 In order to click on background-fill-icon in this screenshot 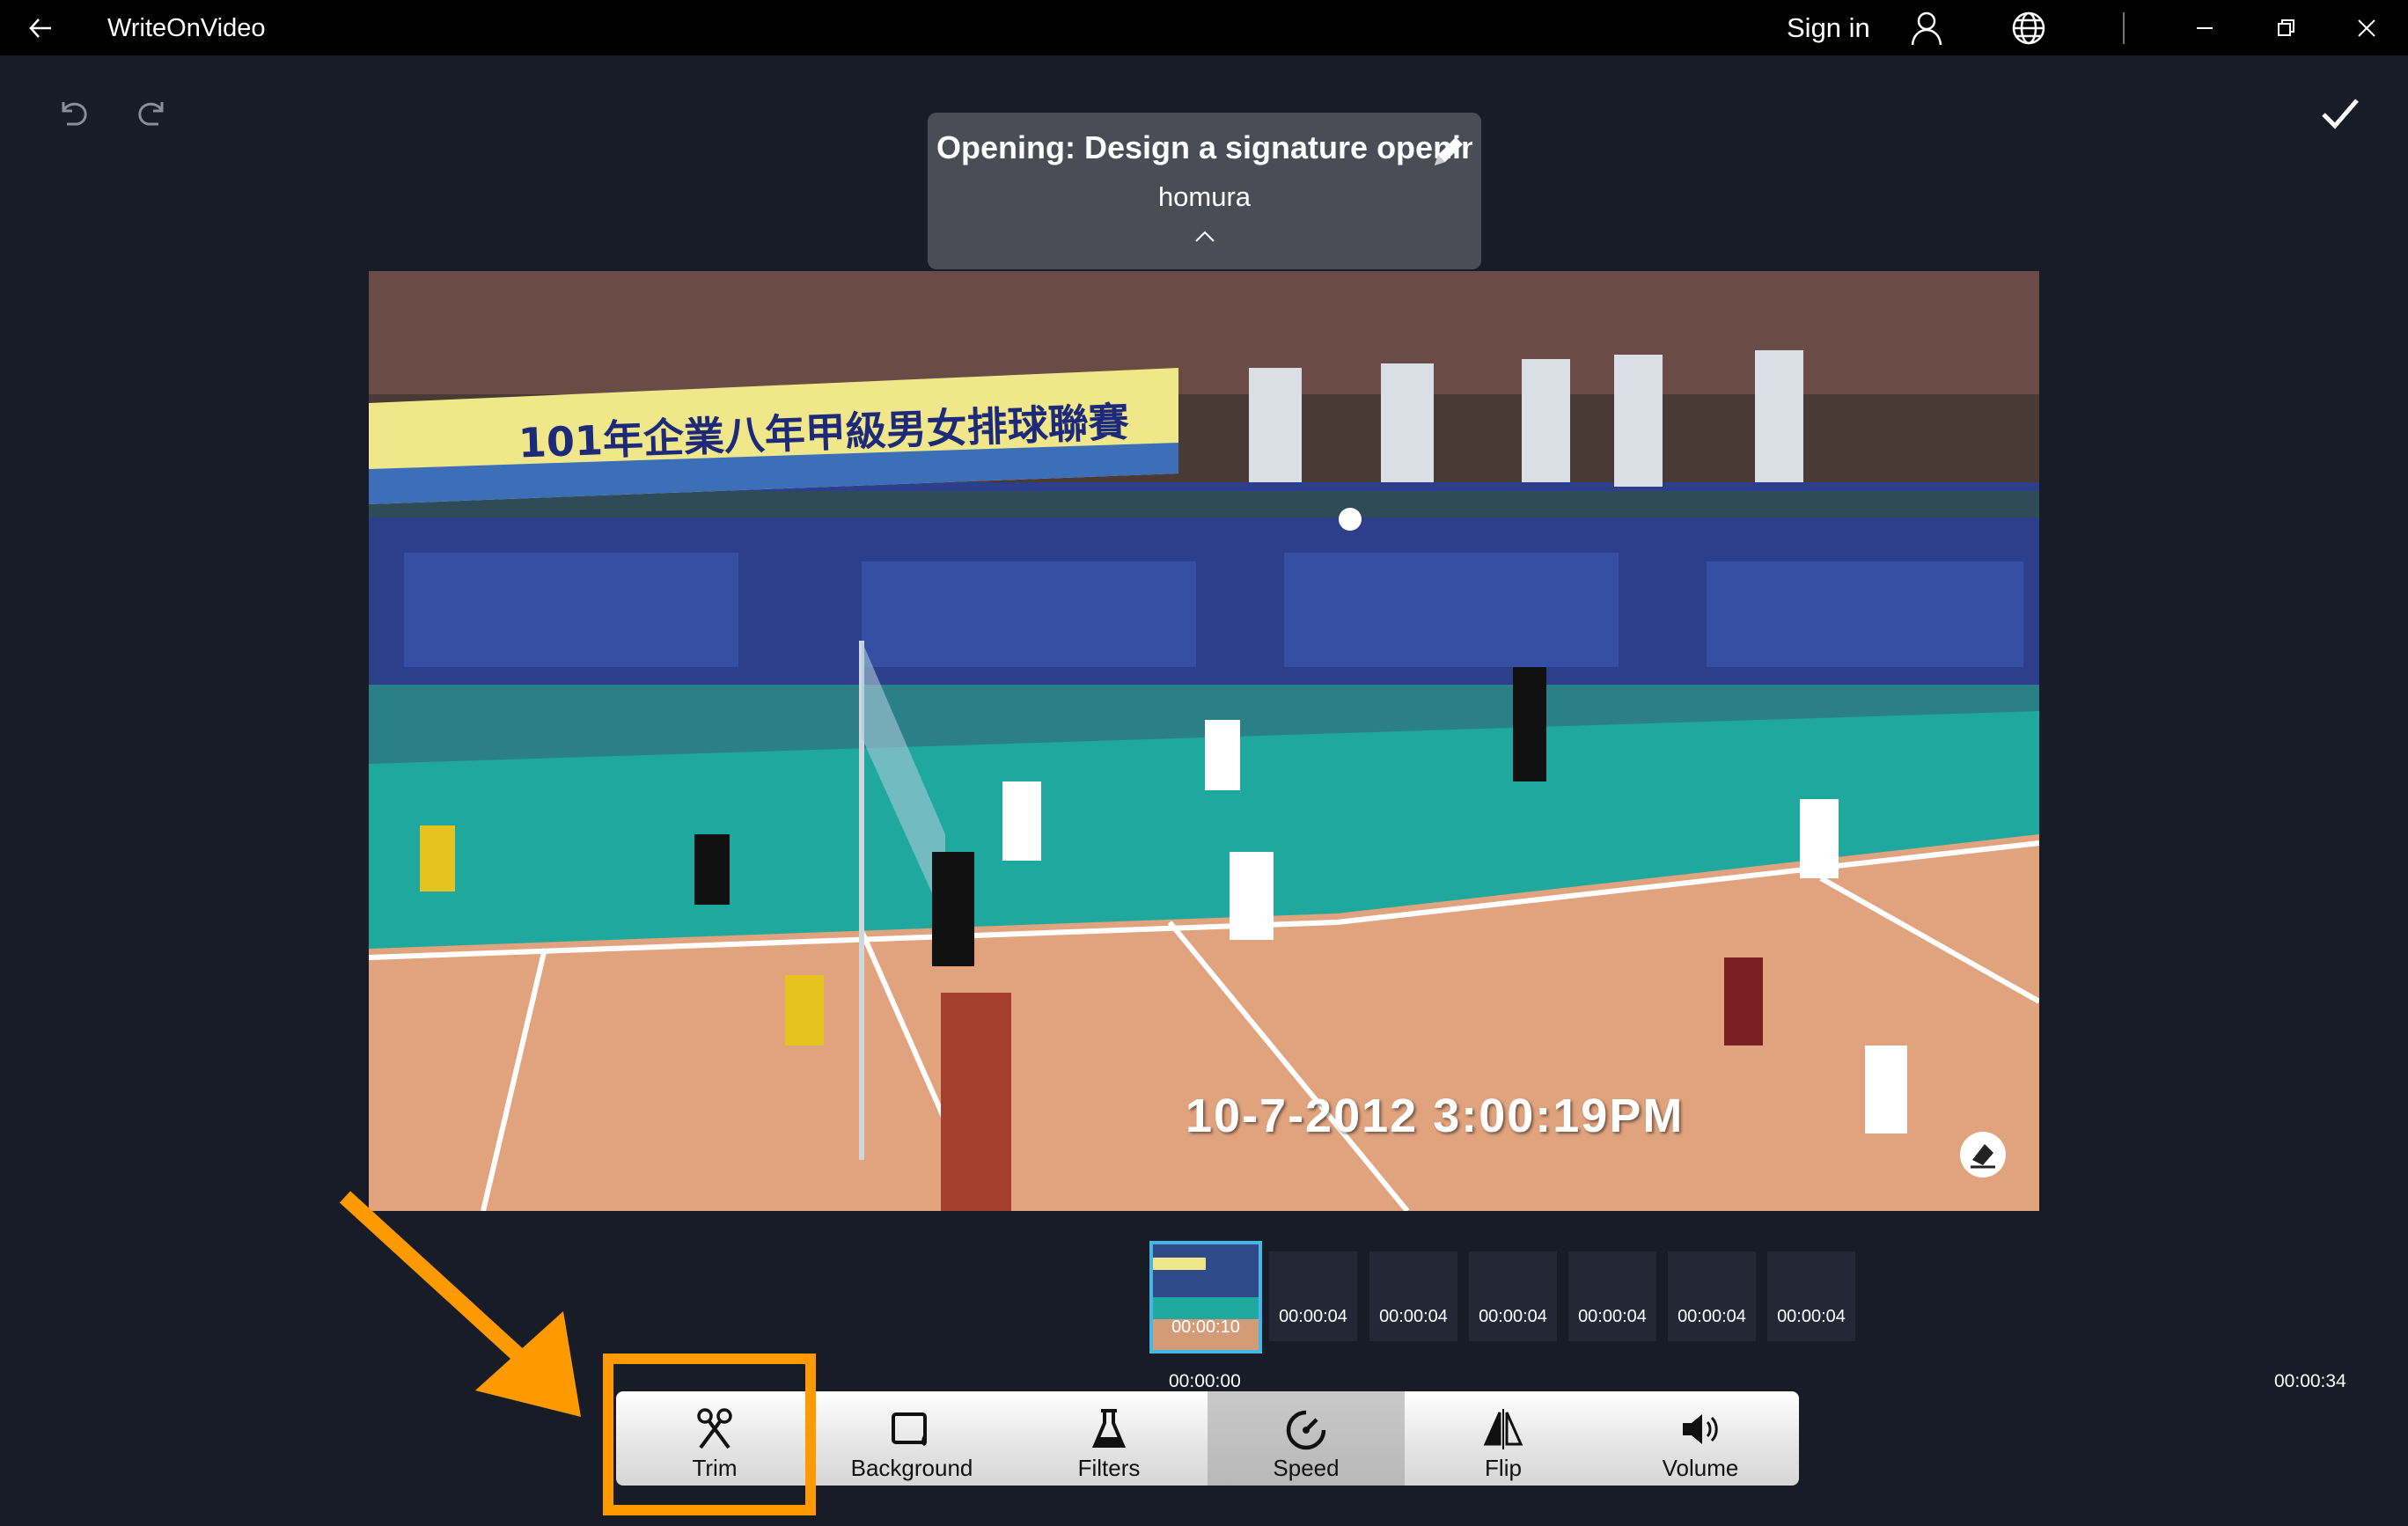, I will do `click(909, 1429)`.